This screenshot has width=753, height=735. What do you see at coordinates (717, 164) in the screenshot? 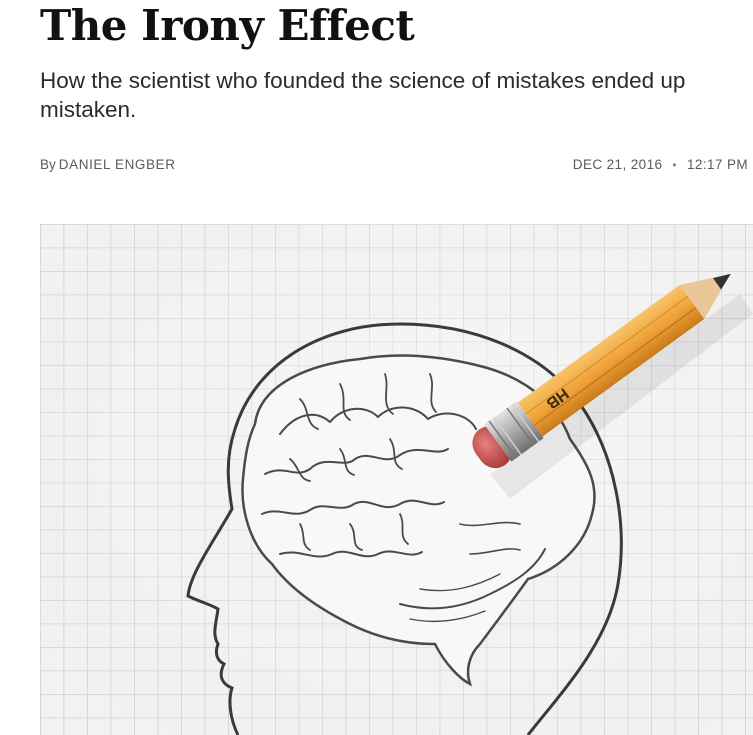
I see `publish-time: 12:17 PM` at bounding box center [717, 164].